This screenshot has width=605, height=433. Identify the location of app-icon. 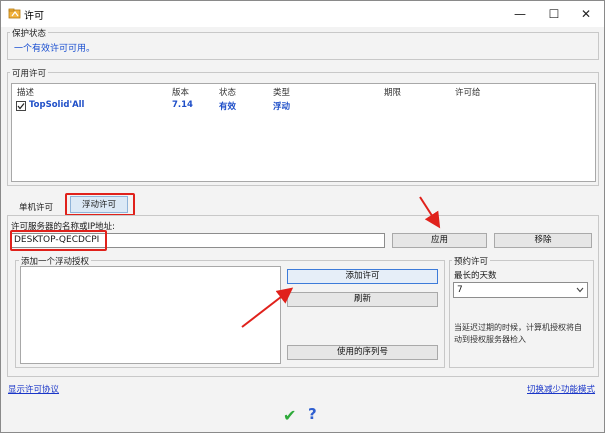
(14, 13).